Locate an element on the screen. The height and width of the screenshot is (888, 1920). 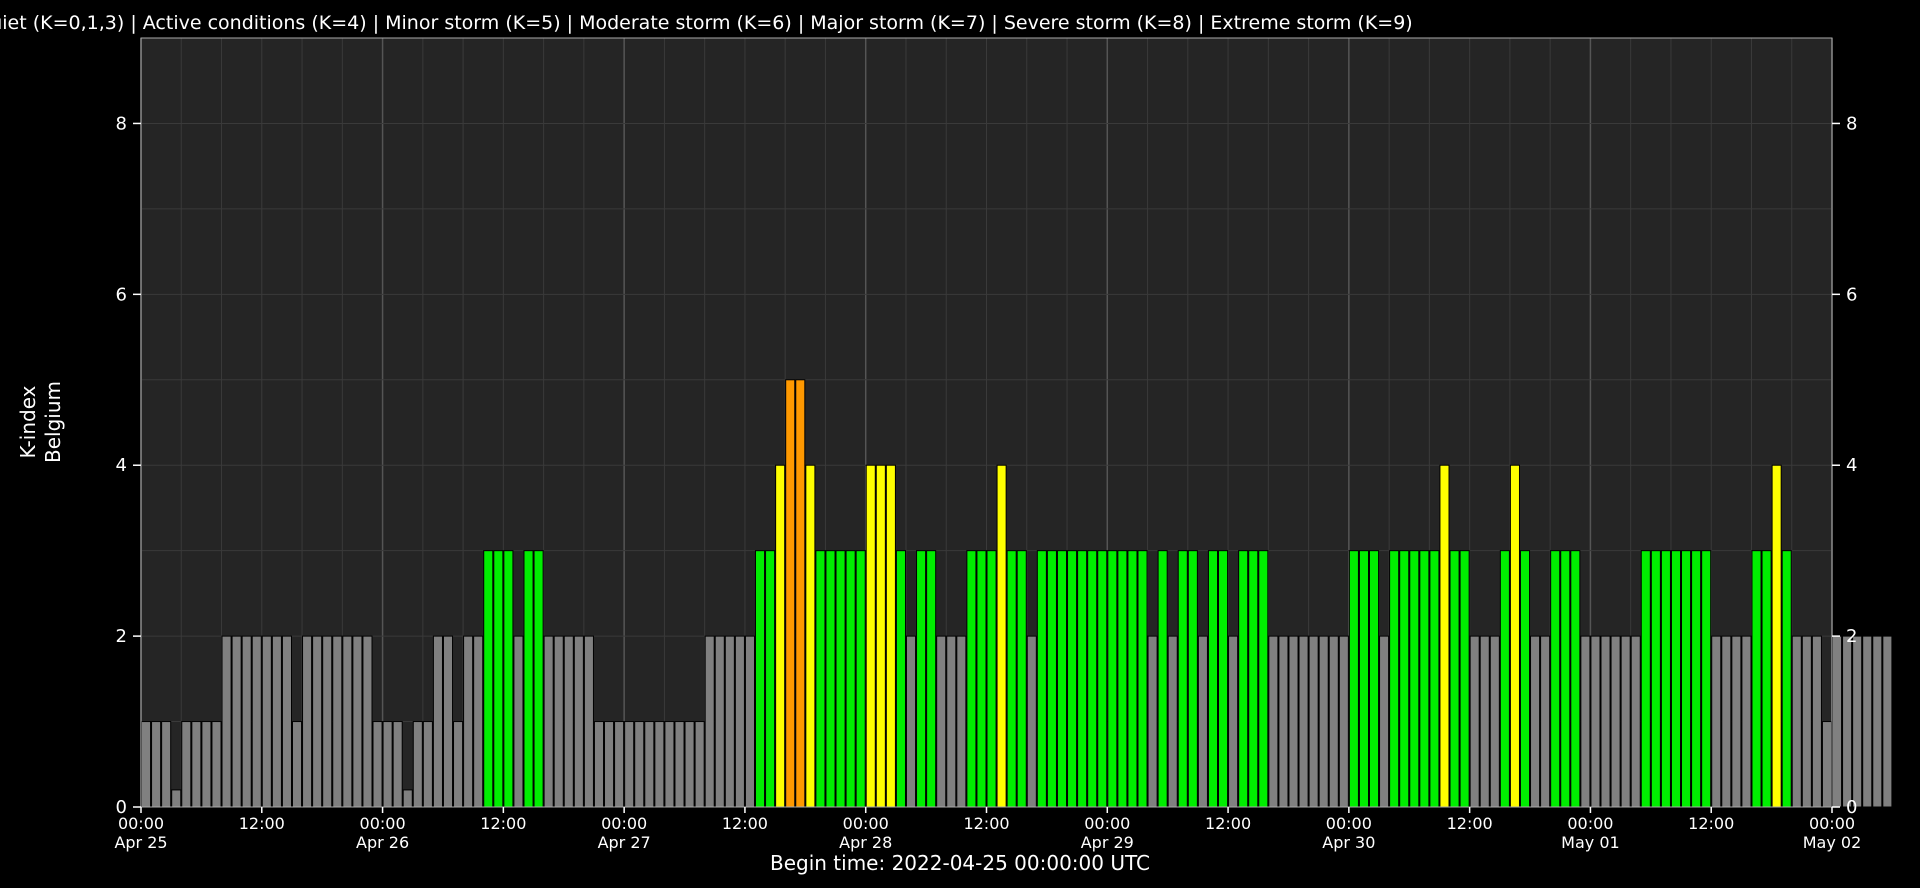
x-tick-label-date: Apr 25 is located at coordinates (140, 842).